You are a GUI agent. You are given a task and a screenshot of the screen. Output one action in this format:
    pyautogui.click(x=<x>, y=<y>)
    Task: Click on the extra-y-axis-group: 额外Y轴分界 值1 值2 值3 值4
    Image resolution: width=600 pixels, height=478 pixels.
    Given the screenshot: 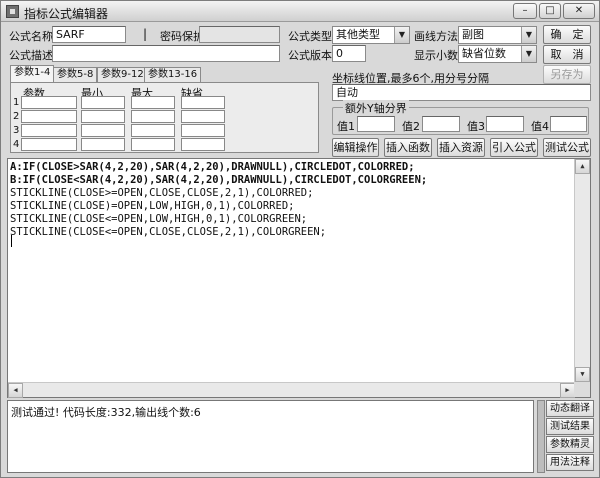 What is the action you would take?
    pyautogui.click(x=460, y=117)
    